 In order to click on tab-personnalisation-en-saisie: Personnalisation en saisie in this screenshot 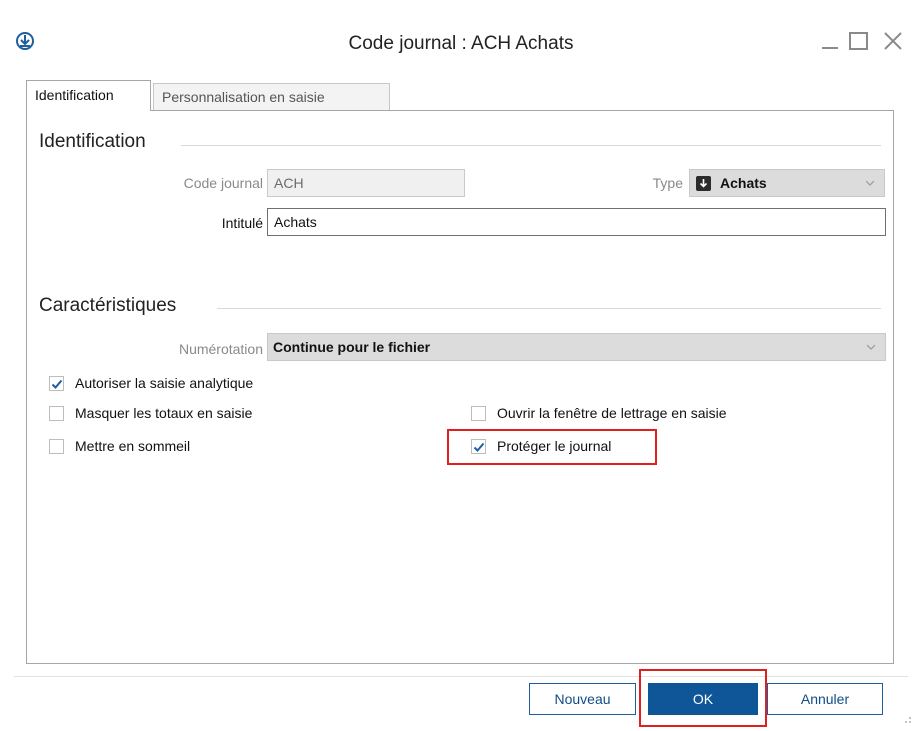, I will do `click(271, 96)`.